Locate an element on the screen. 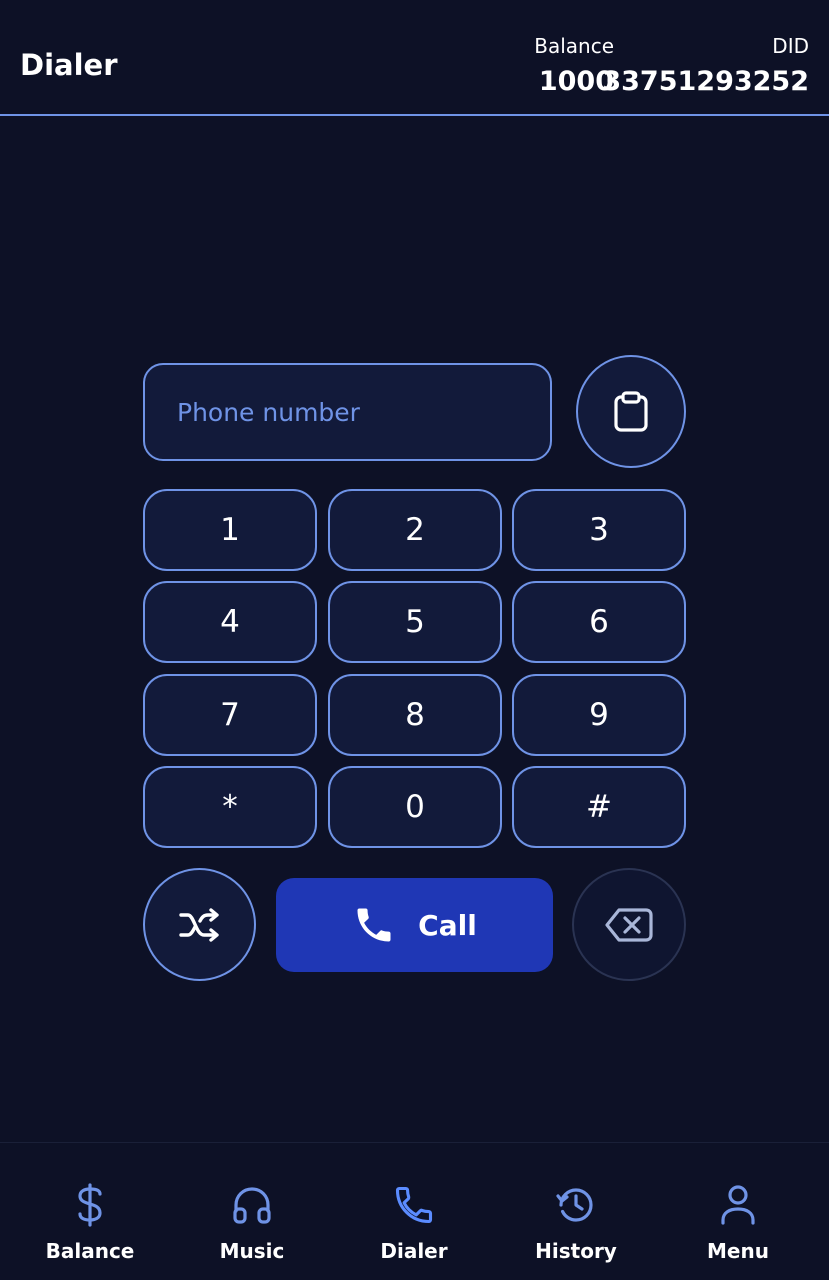 Image resolution: width=829 pixels, height=1280 pixels. phone-icon is located at coordinates (374, 925).